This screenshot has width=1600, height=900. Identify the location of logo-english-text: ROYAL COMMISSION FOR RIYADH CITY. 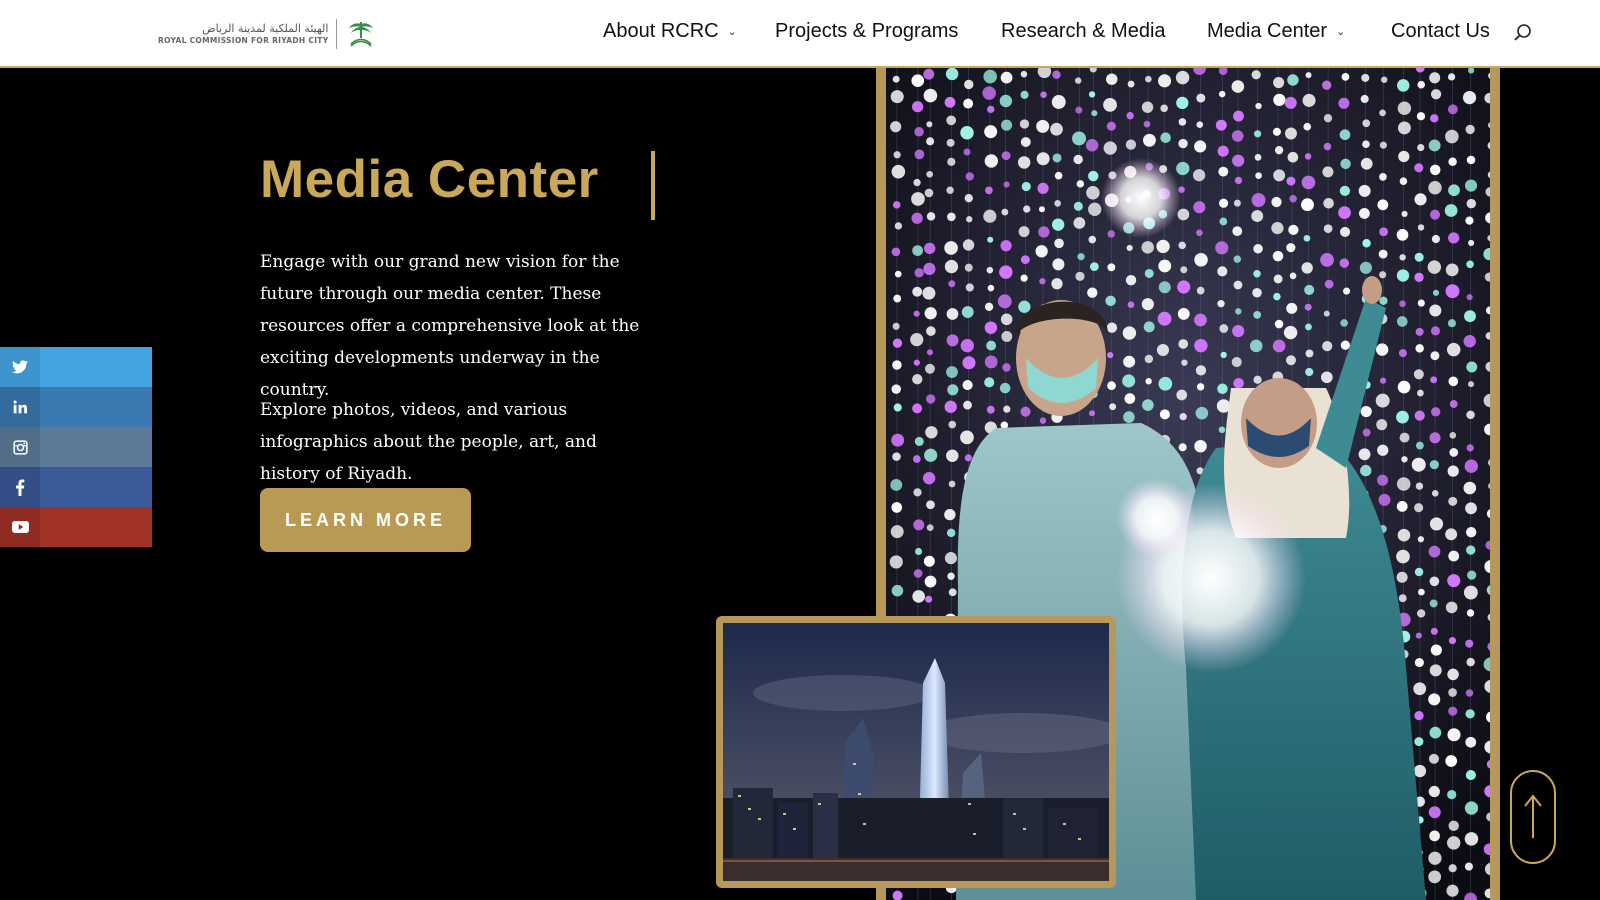
(243, 40).